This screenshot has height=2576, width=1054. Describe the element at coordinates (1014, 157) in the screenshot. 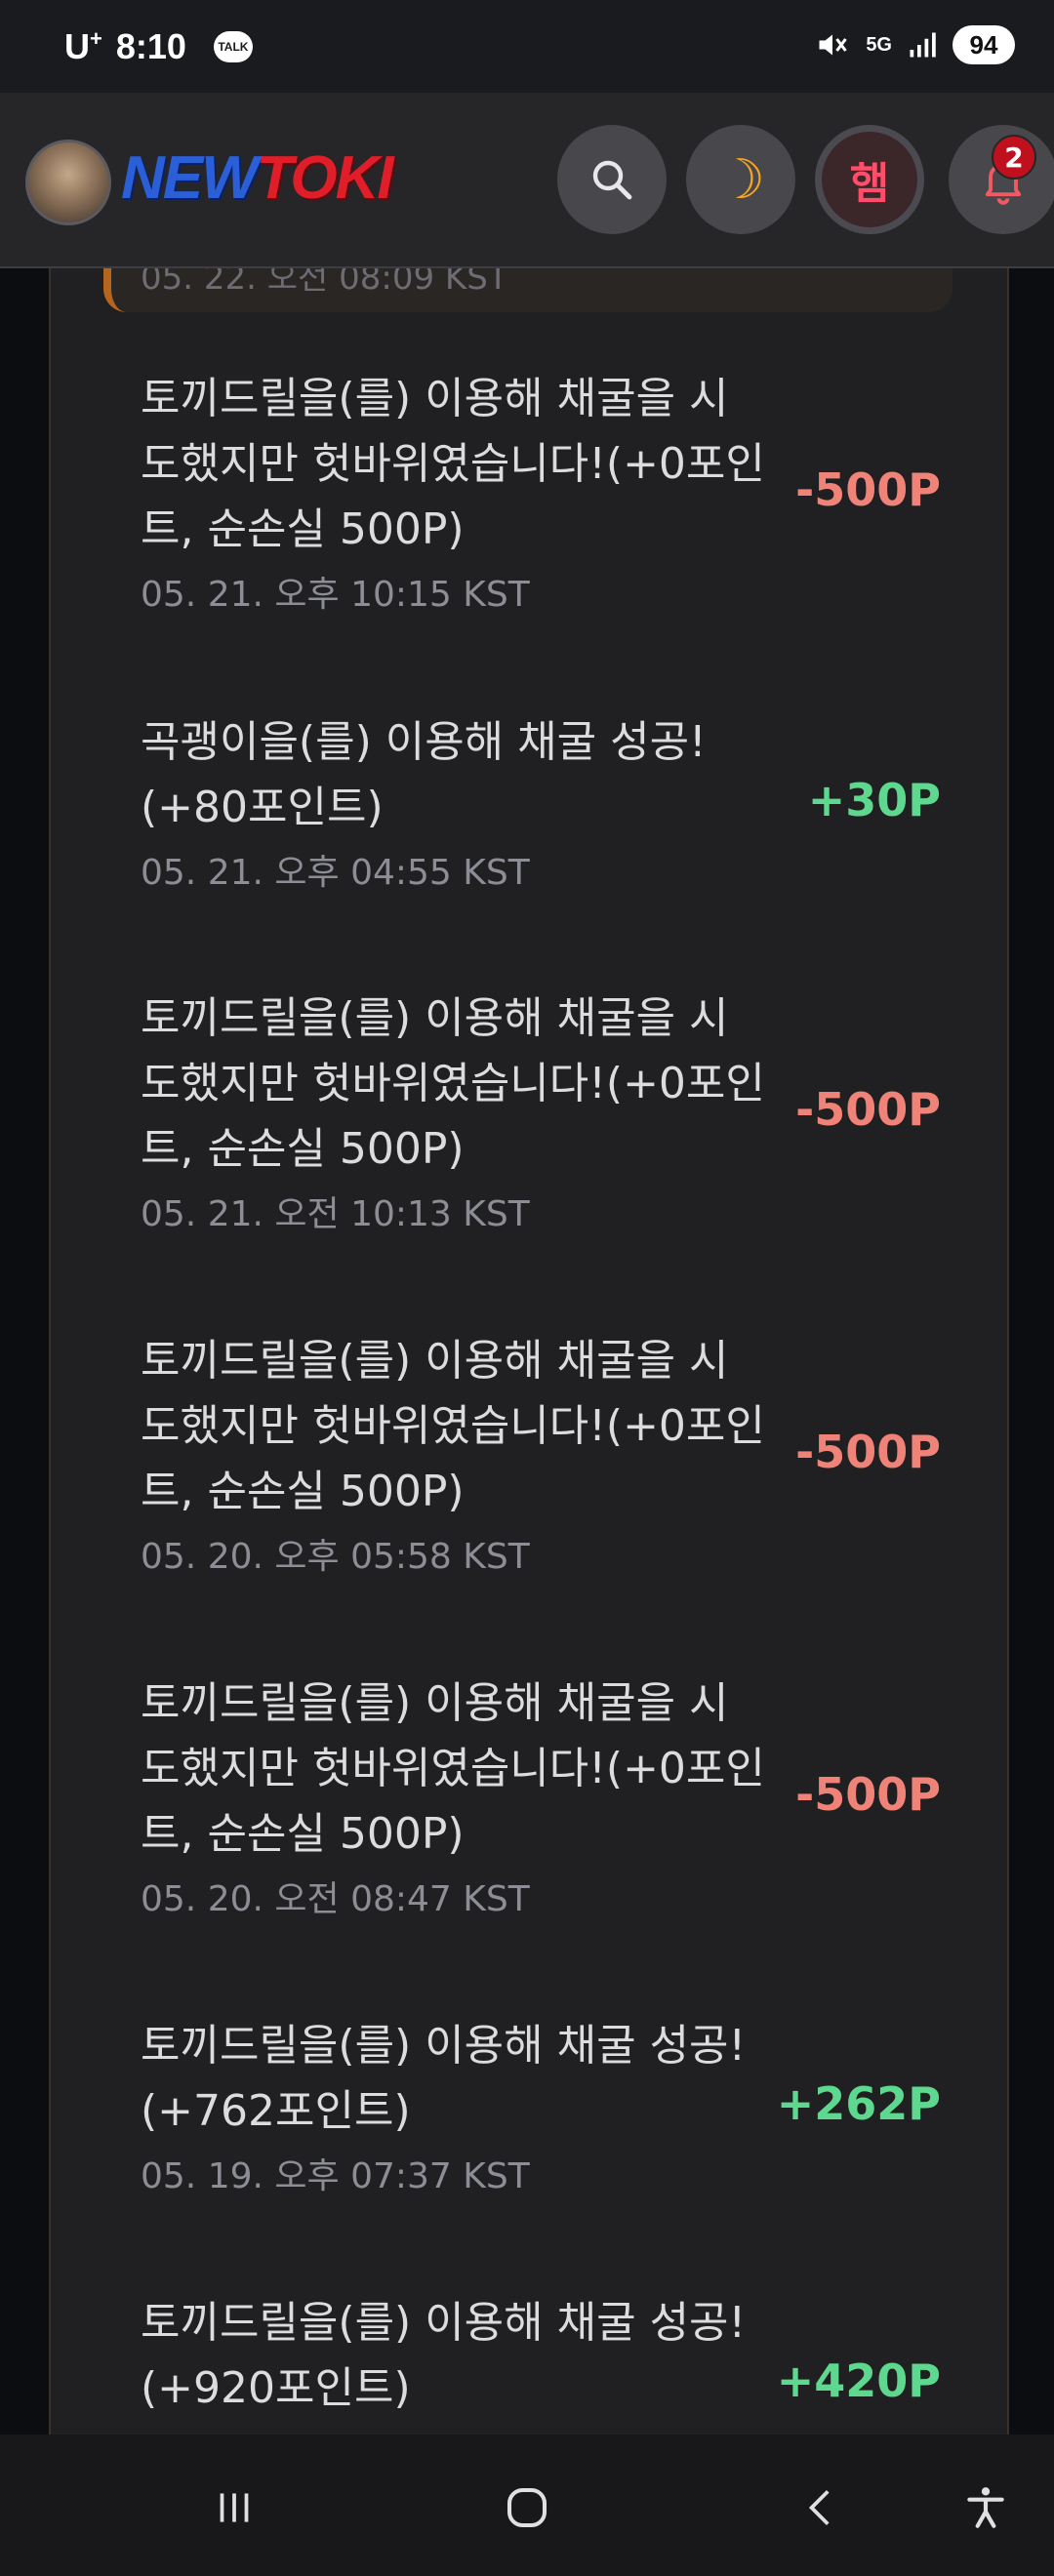

I see `notification-badge: 2` at that location.